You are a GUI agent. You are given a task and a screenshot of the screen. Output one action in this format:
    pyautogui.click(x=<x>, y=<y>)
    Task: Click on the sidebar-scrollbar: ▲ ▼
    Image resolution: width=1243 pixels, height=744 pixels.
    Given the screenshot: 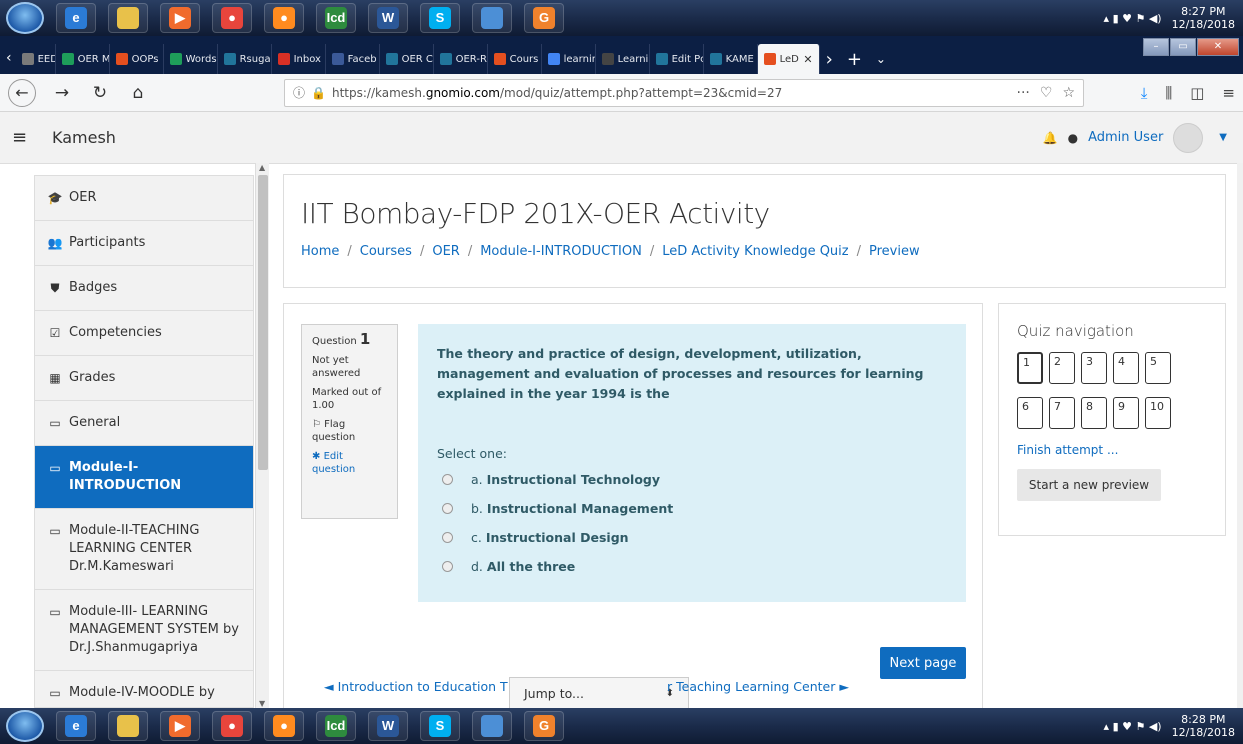 What is the action you would take?
    pyautogui.click(x=262, y=435)
    